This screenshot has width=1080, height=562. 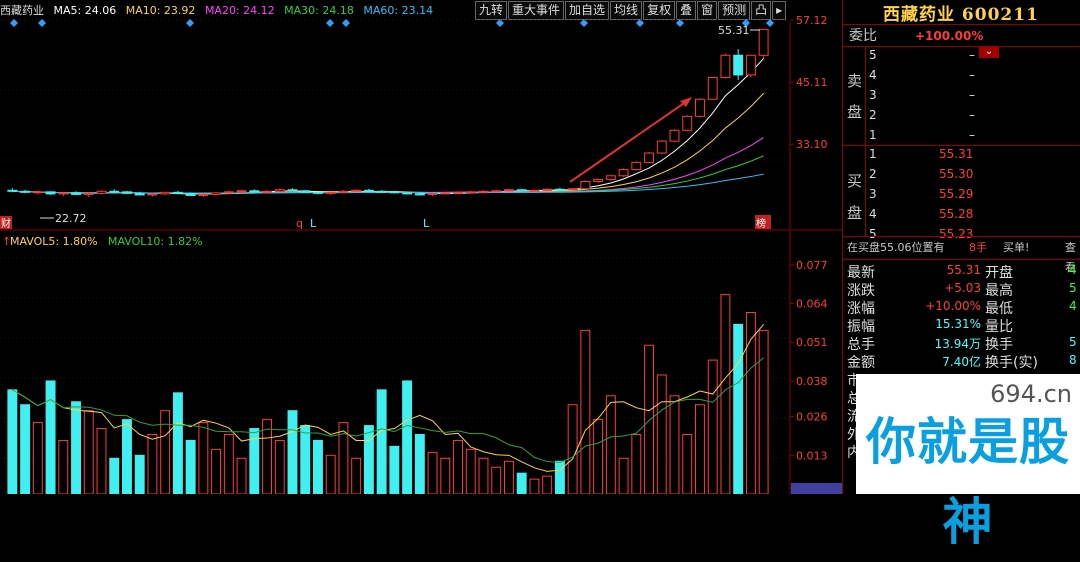 I want to click on volume-tick-label: 0.026, so click(x=812, y=417).